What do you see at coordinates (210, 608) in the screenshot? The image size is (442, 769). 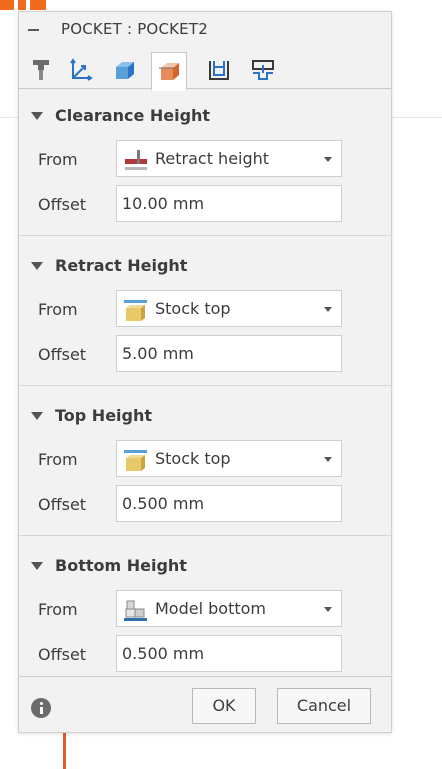 I see `dropdown-value: Model bottom` at bounding box center [210, 608].